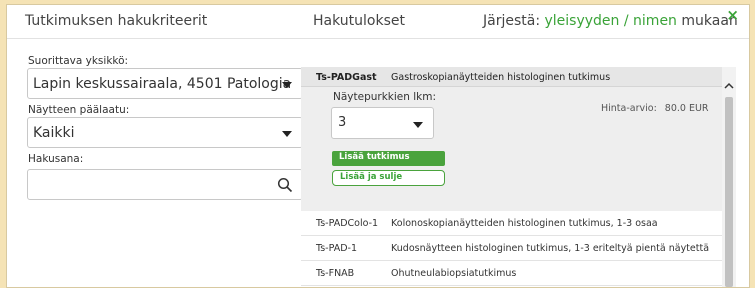  What do you see at coordinates (729, 86) in the screenshot?
I see `chevron-up-icon` at bounding box center [729, 86].